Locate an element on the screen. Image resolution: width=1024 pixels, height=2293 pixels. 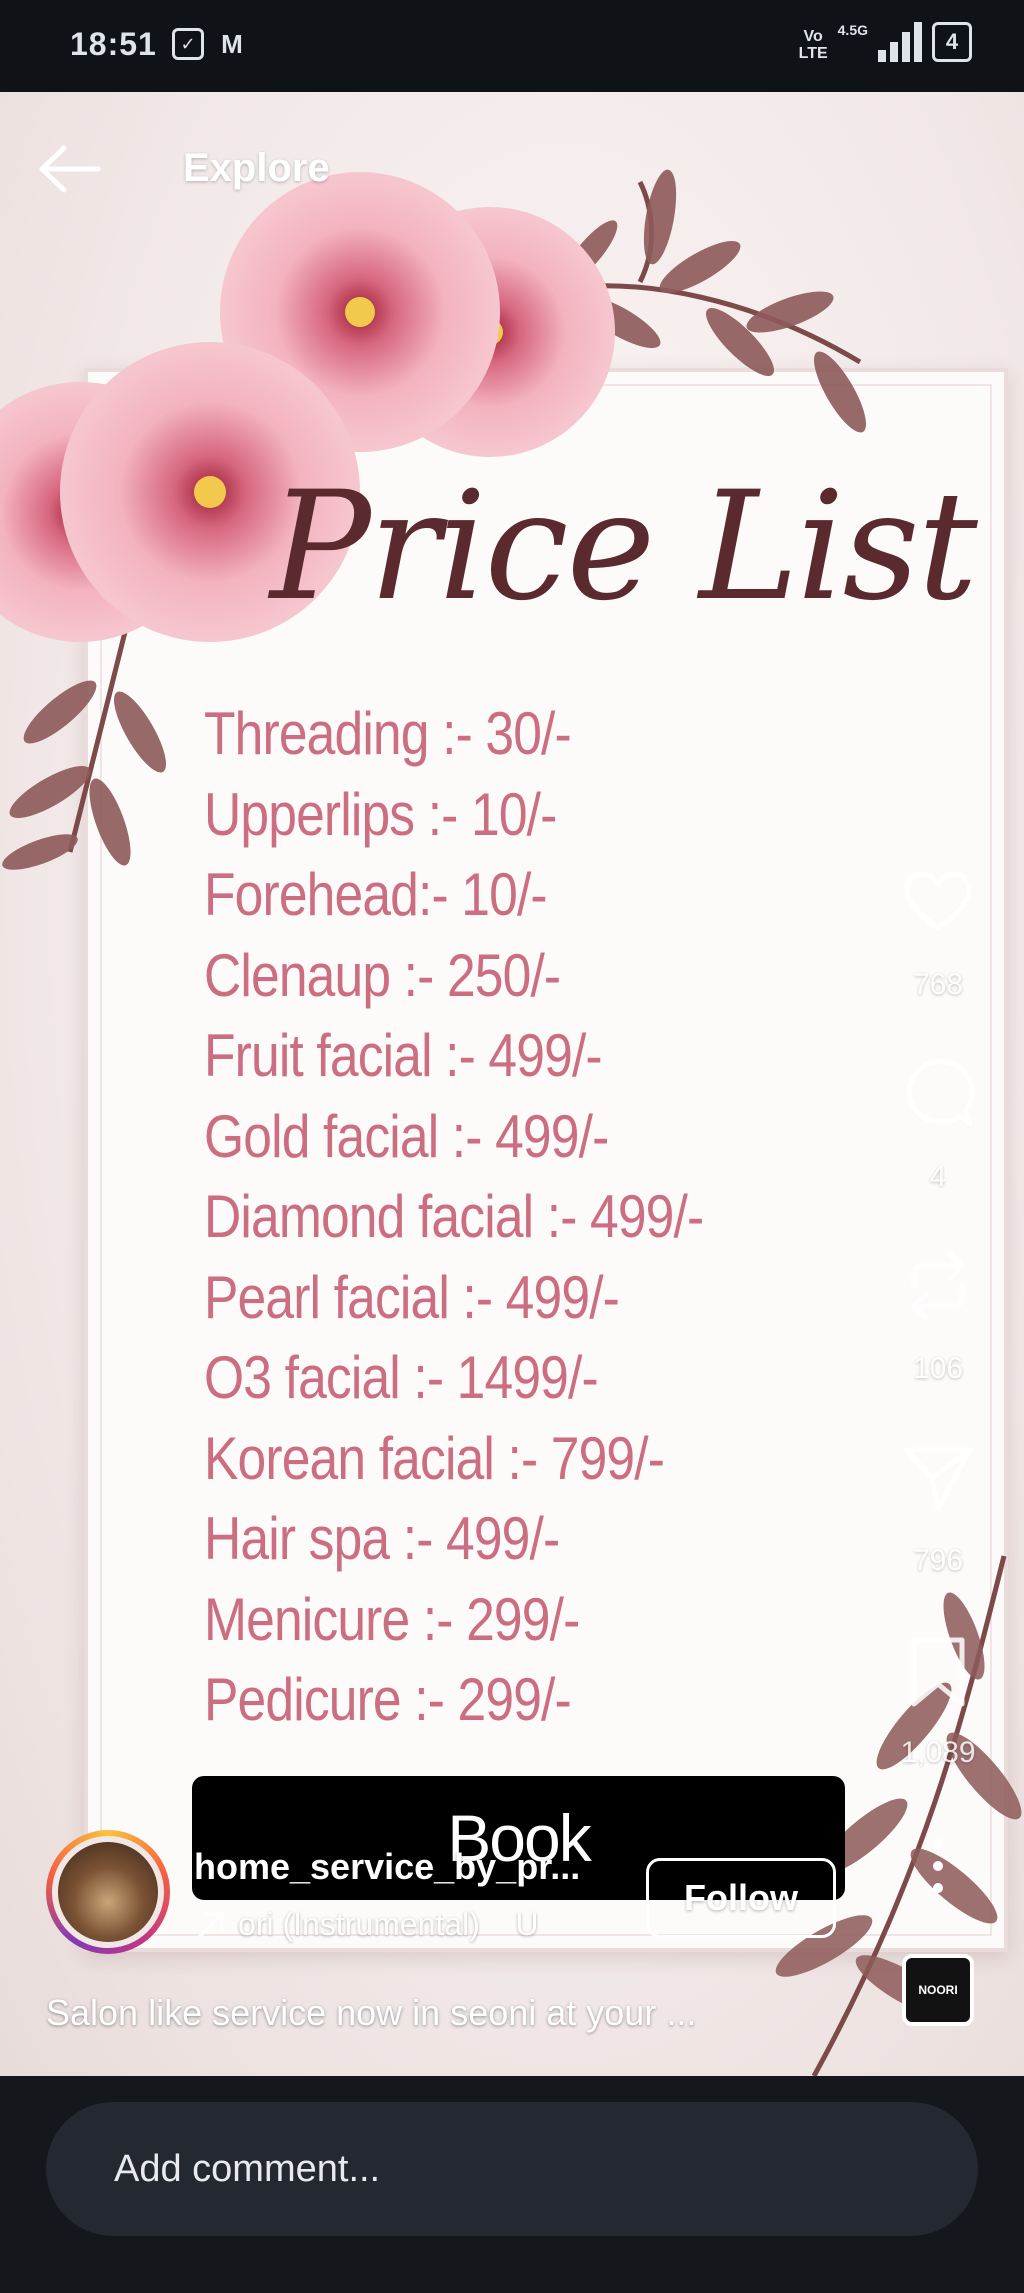
arrow-up-right-icon is located at coordinates (211, 1924).